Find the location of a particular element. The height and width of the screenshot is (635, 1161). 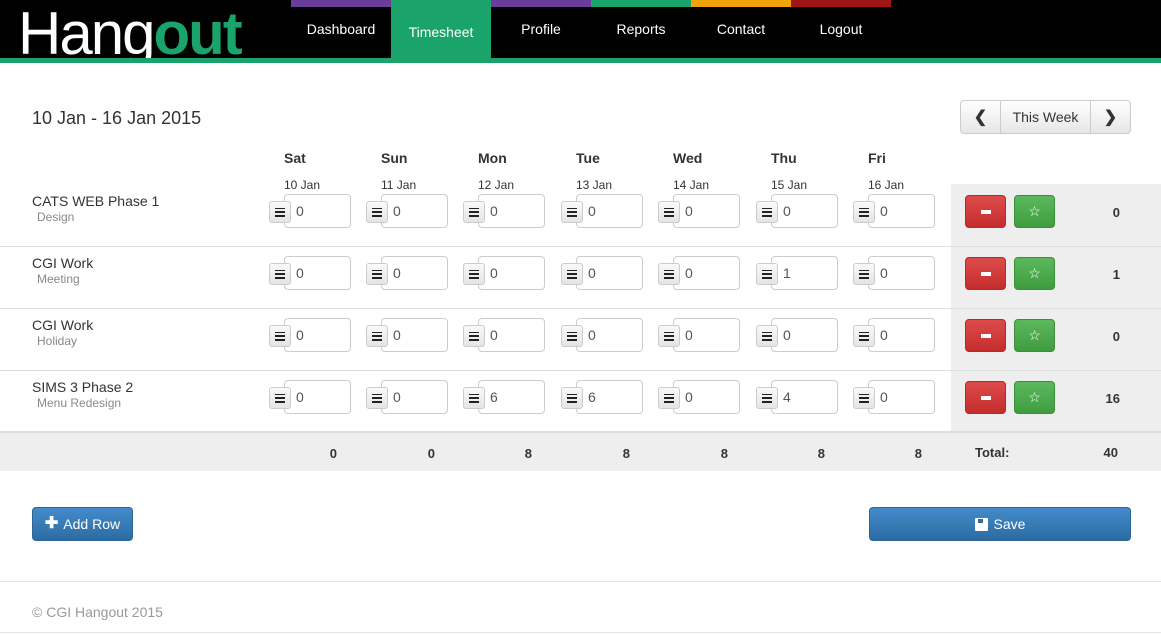

this-week-button: This Week is located at coordinates (1045, 117).